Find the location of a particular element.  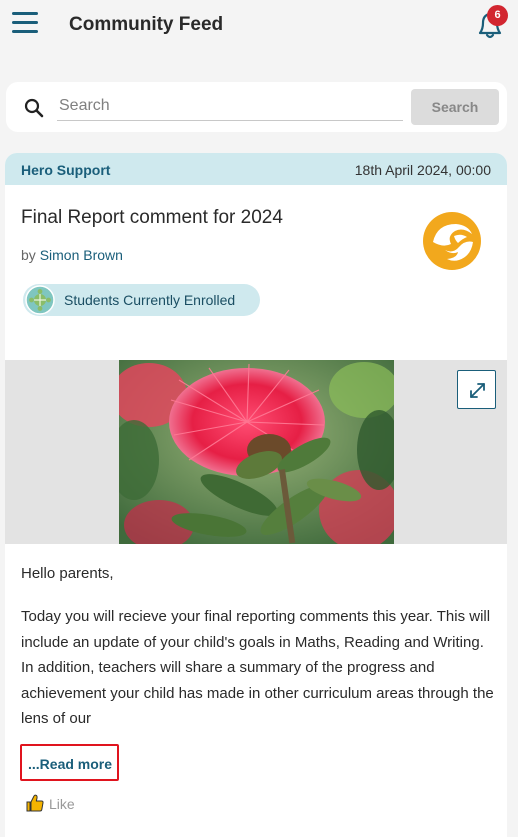

like-label: Like is located at coordinates (62, 804).